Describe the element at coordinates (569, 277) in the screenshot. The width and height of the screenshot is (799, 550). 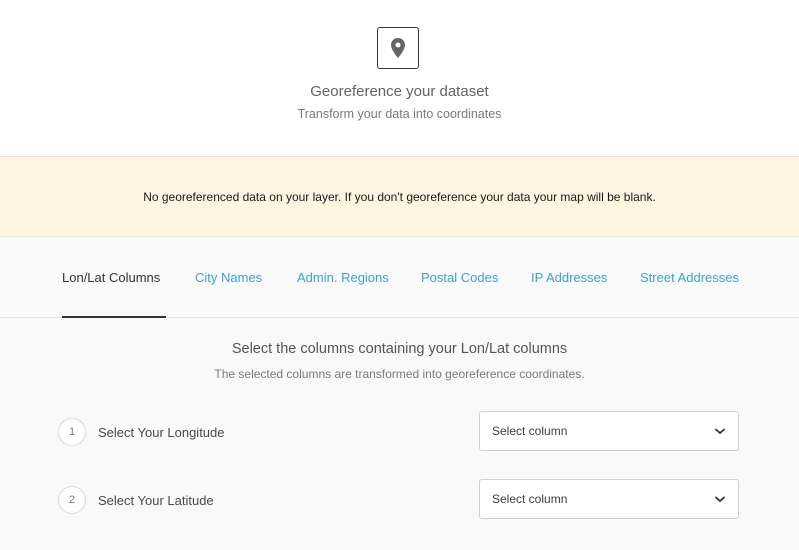
I see `tab-ip-addresses: IP Addresses` at that location.